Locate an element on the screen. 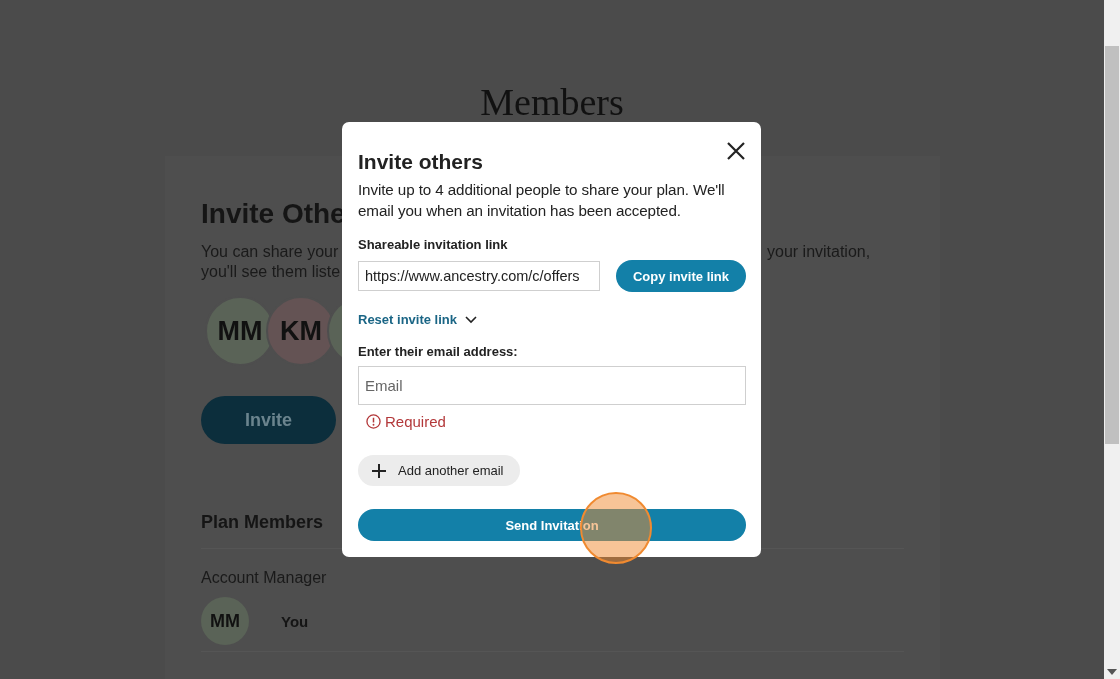  member-name: You is located at coordinates (295, 621).